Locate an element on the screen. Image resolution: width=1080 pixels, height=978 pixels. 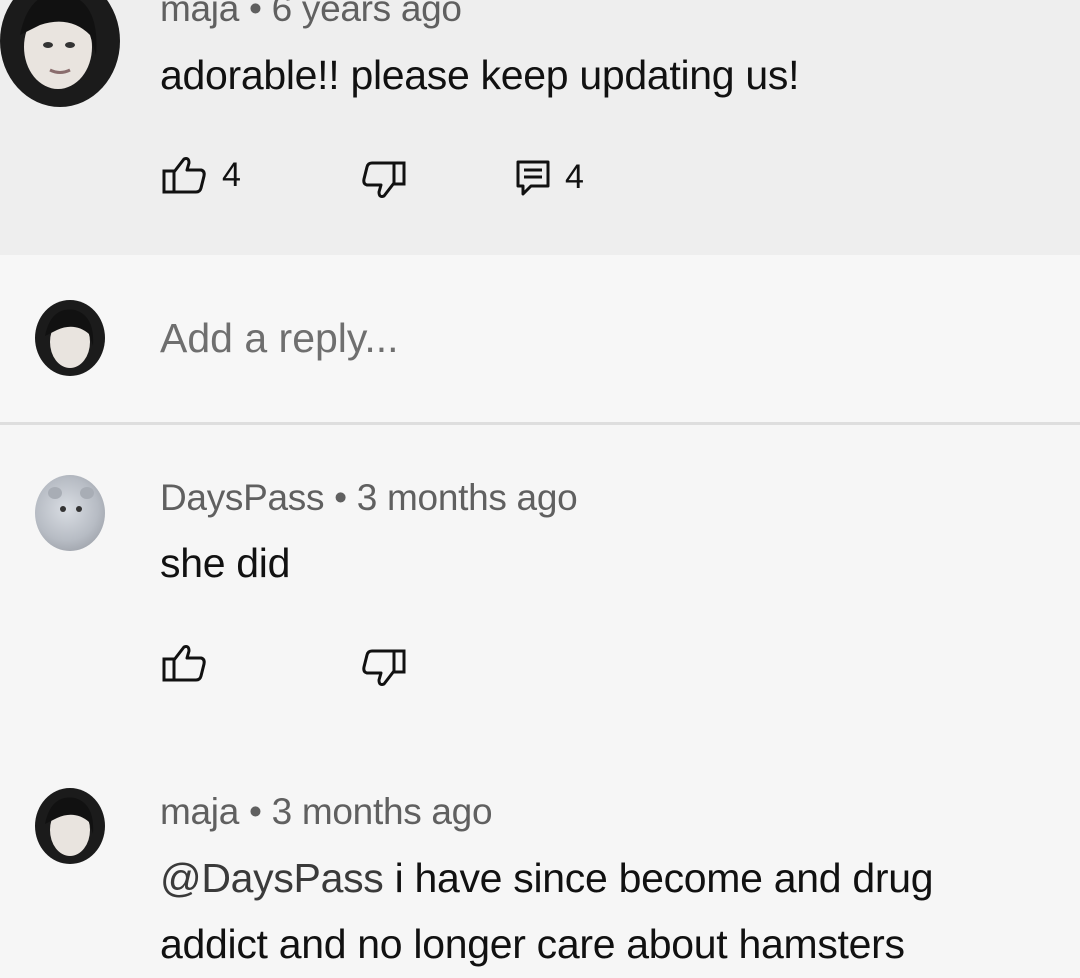
comment-icon is located at coordinates (533, 178).